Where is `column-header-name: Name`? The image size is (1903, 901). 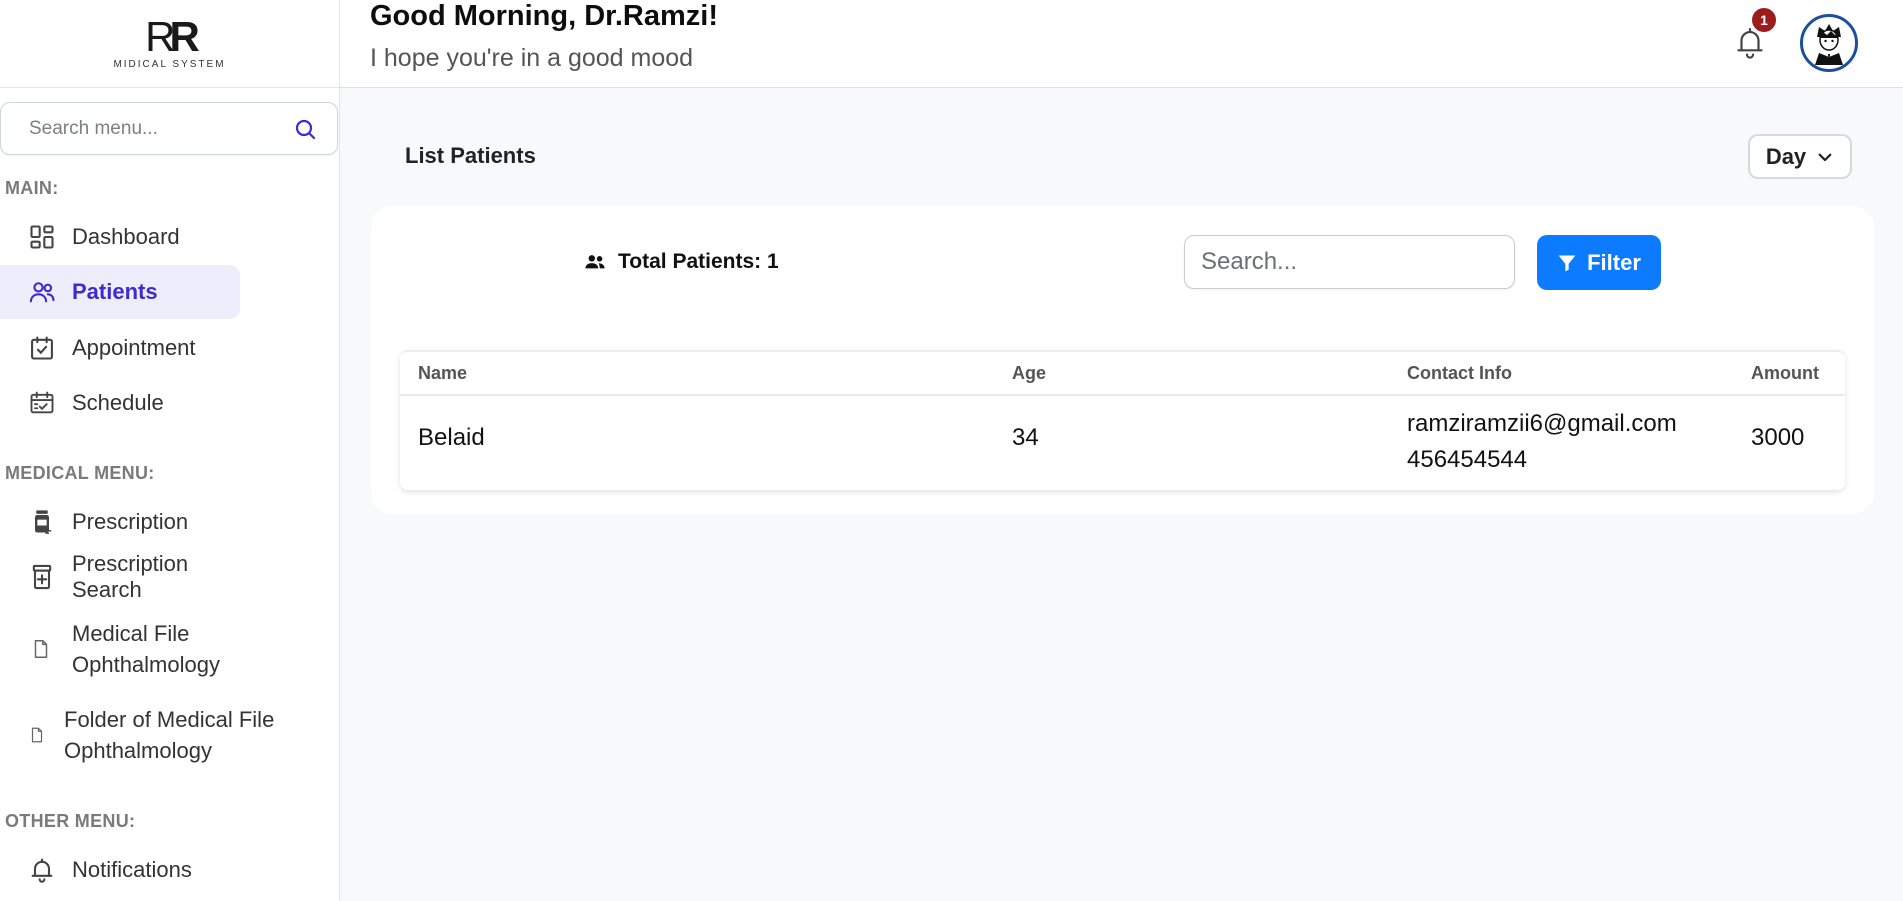
column-header-name: Name is located at coordinates (442, 373).